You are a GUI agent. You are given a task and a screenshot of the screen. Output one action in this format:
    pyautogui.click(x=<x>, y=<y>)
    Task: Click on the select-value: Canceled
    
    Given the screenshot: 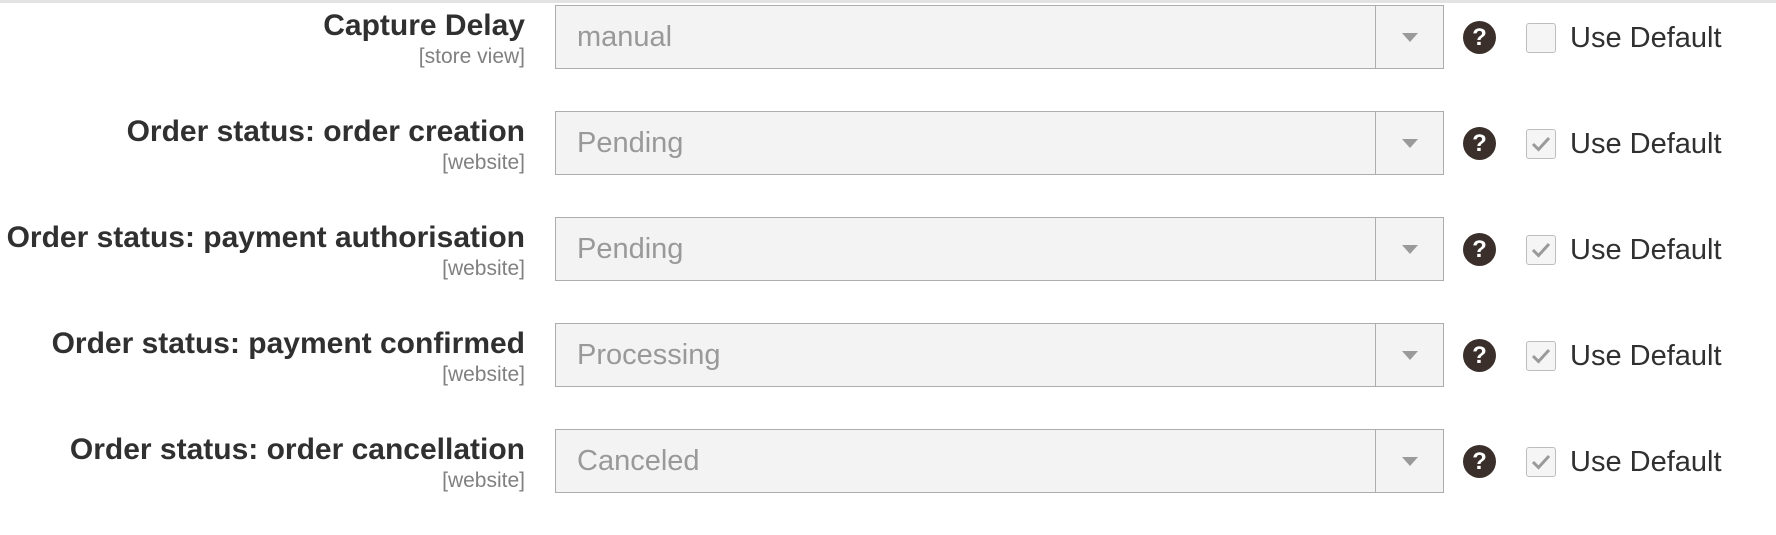 What is the action you would take?
    pyautogui.click(x=638, y=461)
    